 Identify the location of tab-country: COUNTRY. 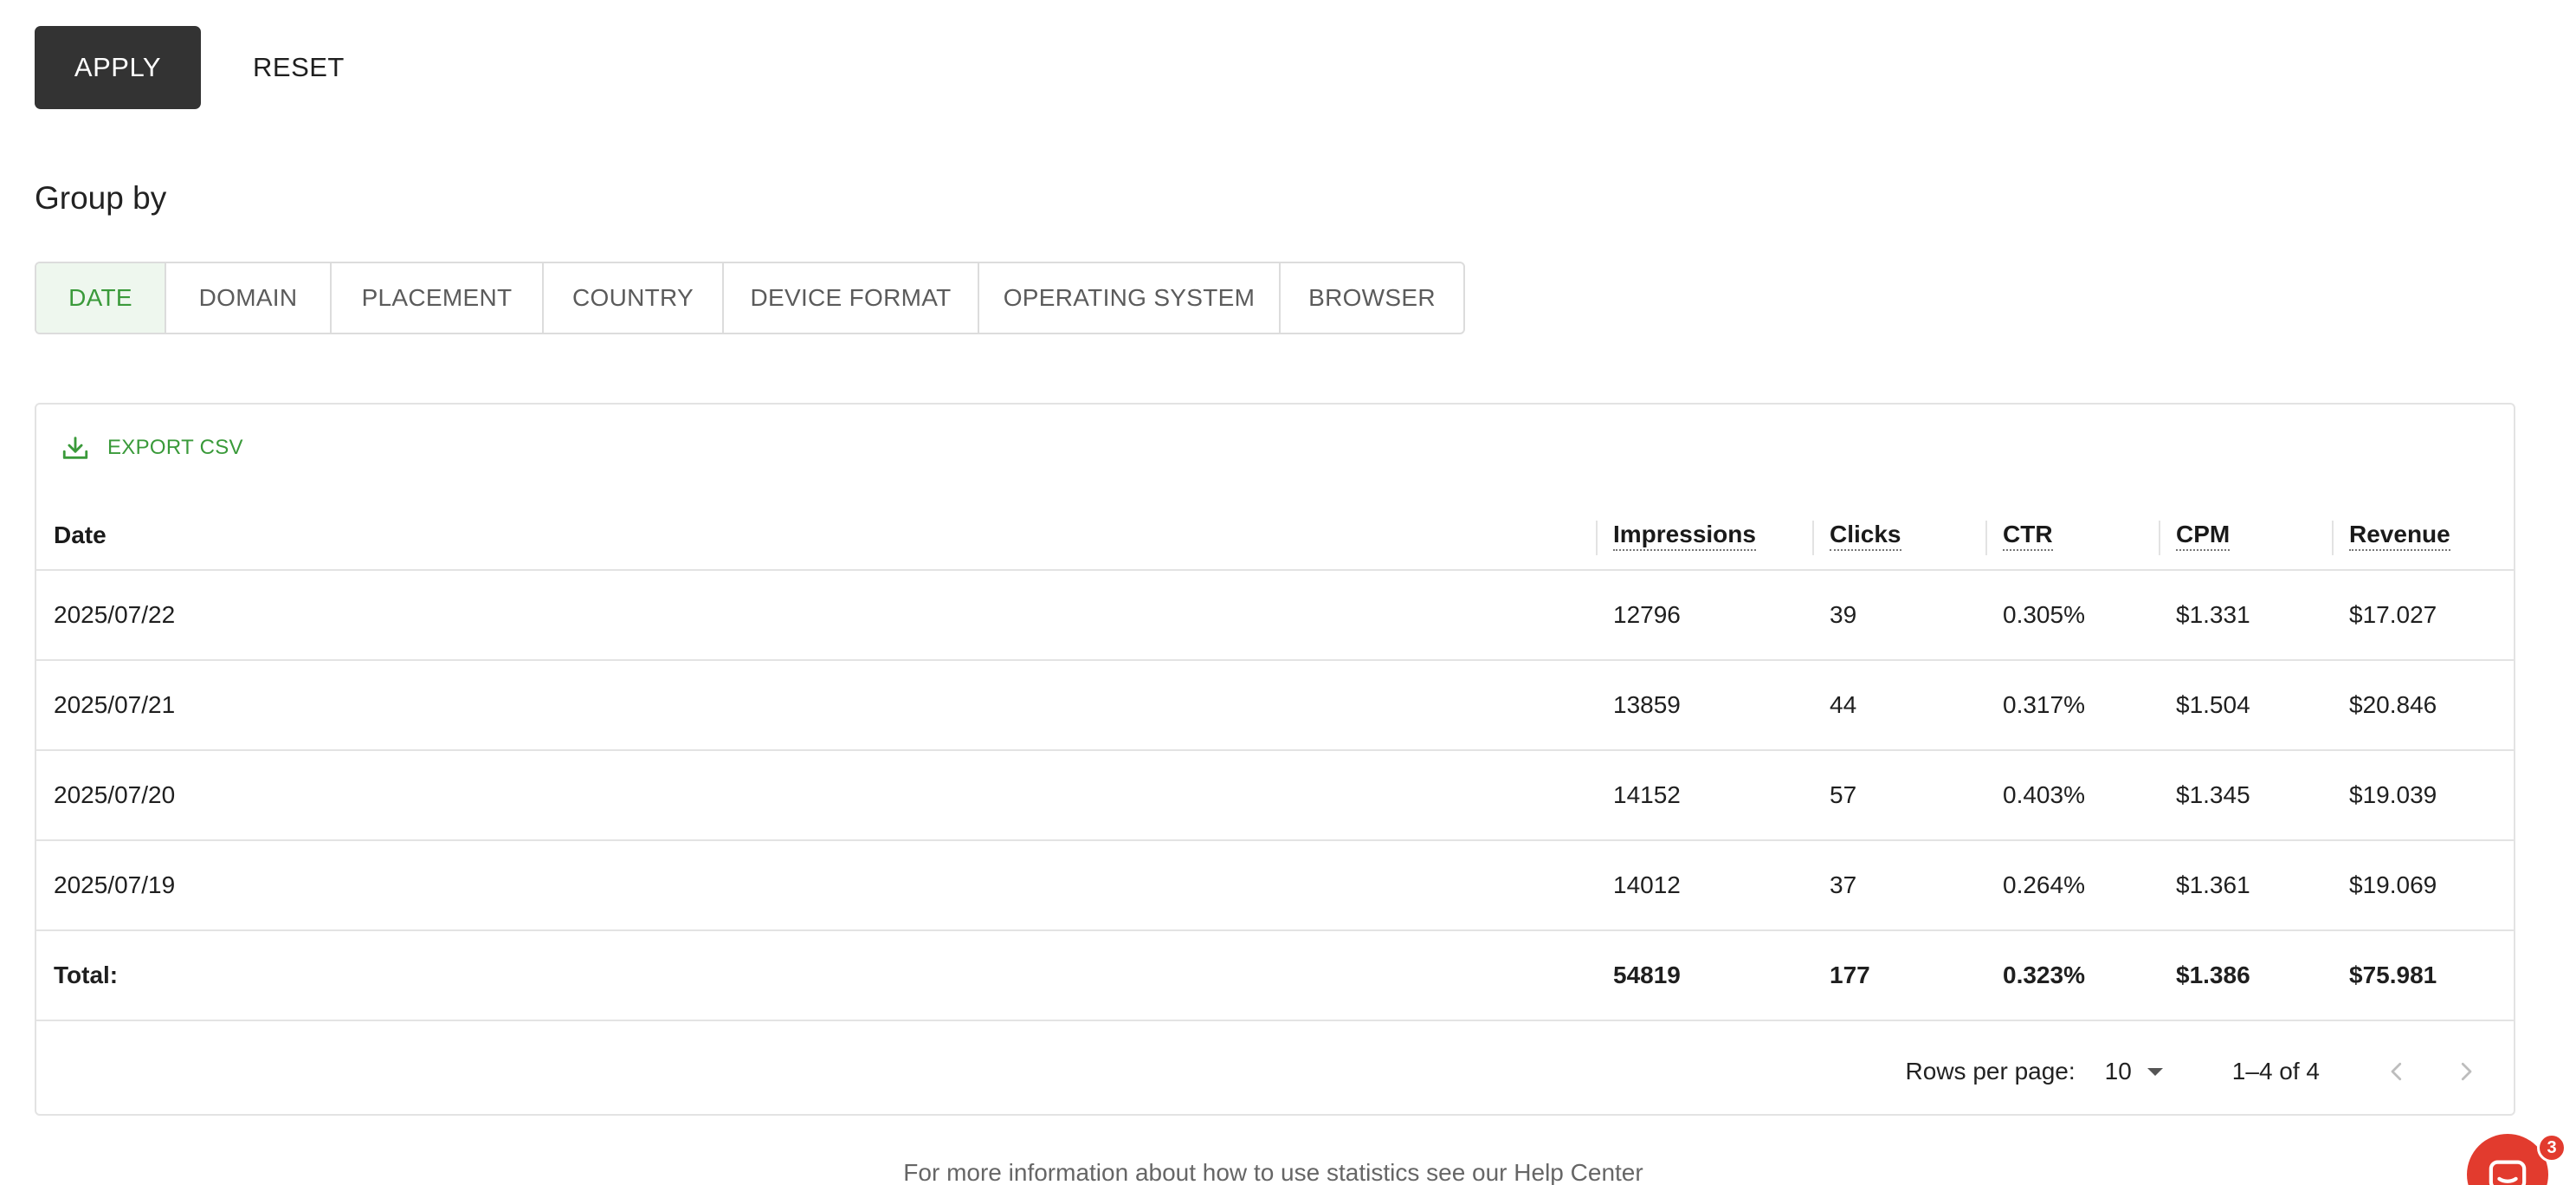
(634, 298).